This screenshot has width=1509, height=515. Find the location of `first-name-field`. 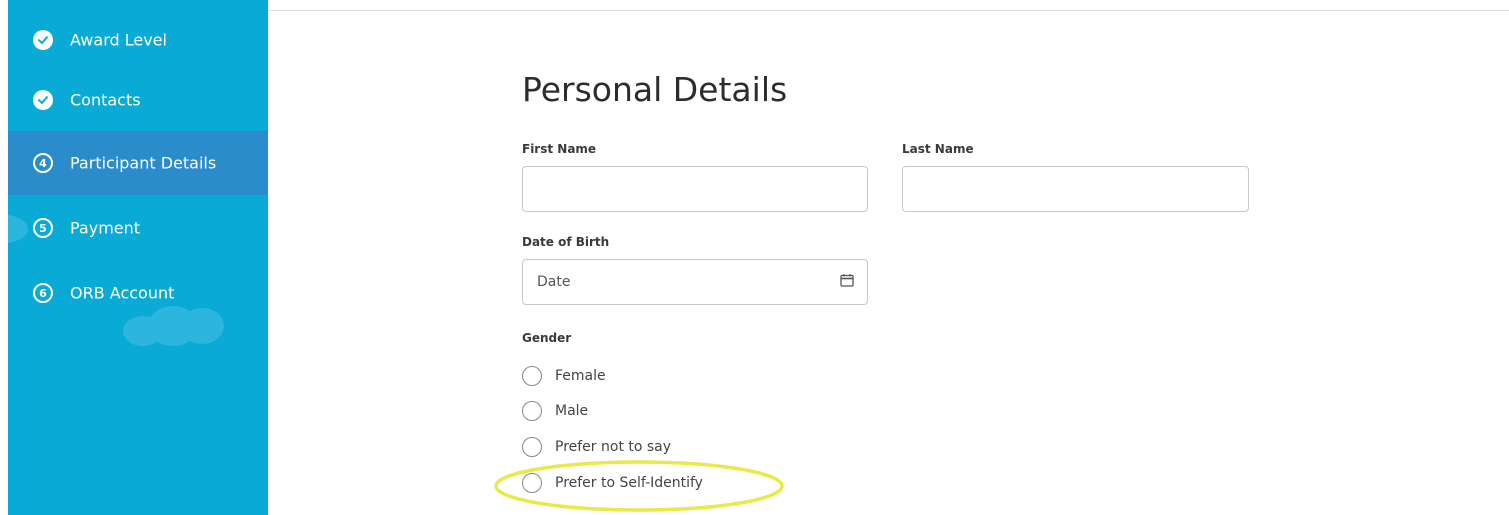

first-name-field is located at coordinates (695, 189).